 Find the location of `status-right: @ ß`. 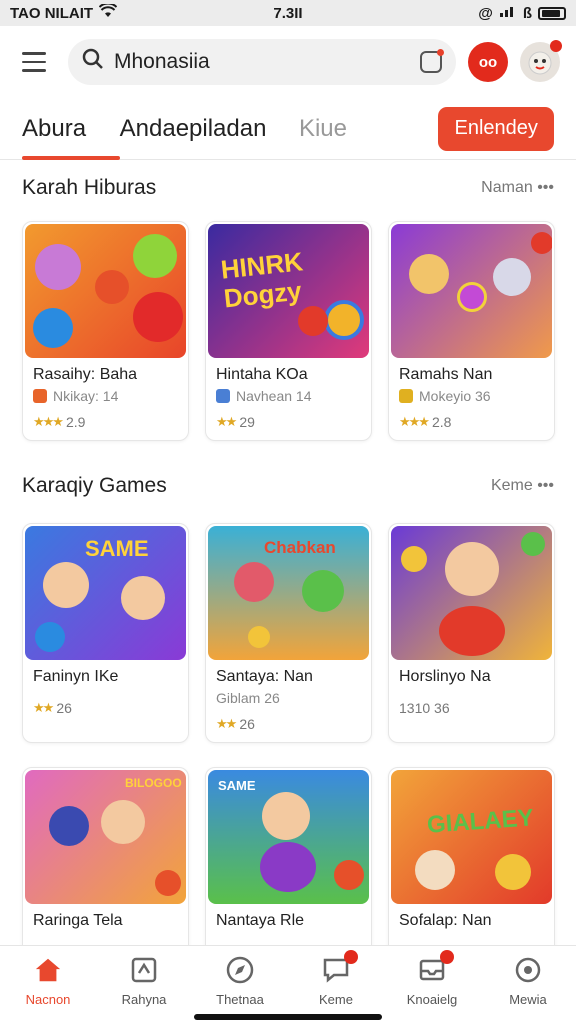

status-right: @ ß is located at coordinates (522, 13).